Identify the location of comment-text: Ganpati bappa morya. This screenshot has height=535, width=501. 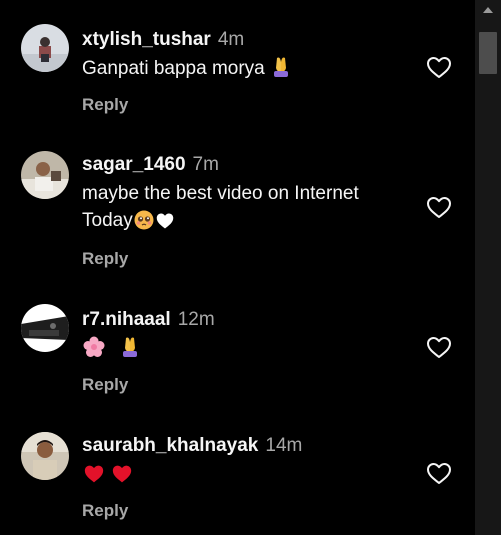
(247, 70).